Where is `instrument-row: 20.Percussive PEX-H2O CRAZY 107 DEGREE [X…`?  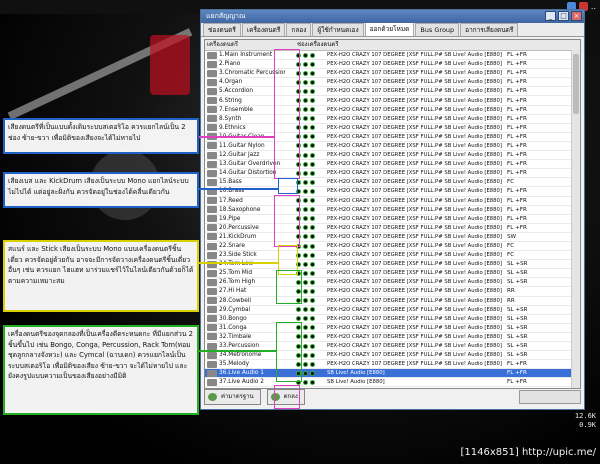 instrument-row: 20.Percussive PEX-H2O CRAZY 107 DEGREE [X… is located at coordinates (392, 228).